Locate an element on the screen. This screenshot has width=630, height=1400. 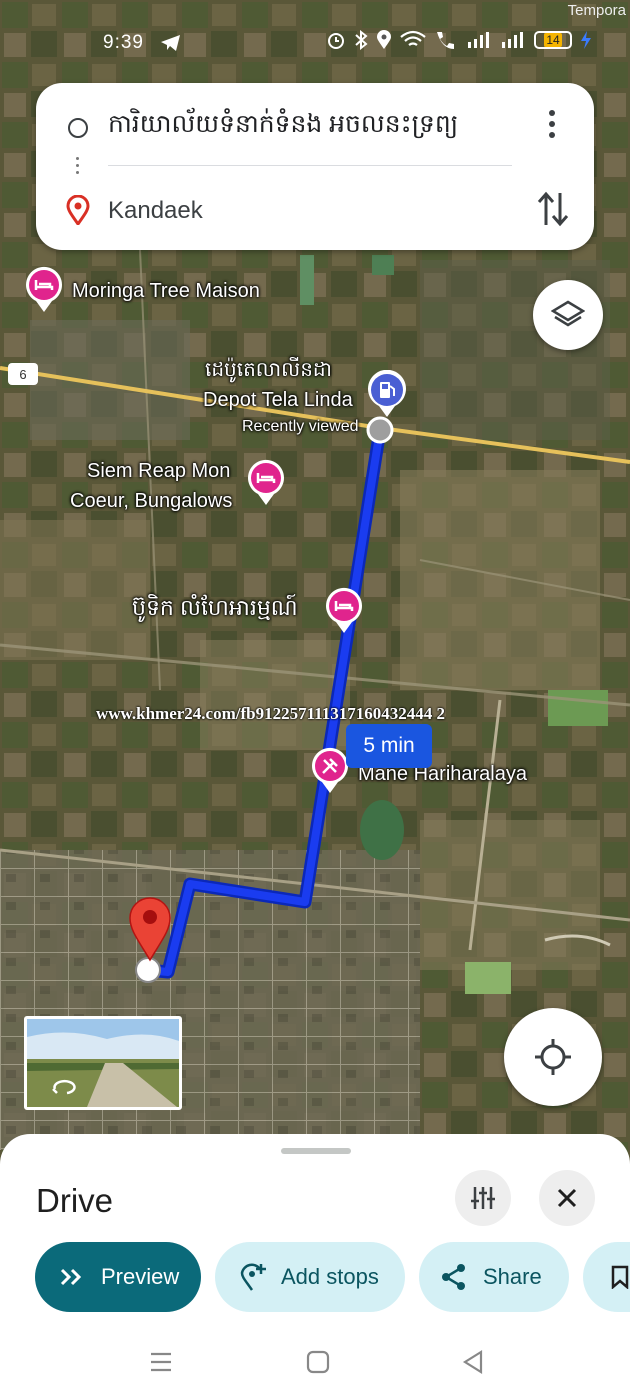
layers-button is located at coordinates (568, 315).